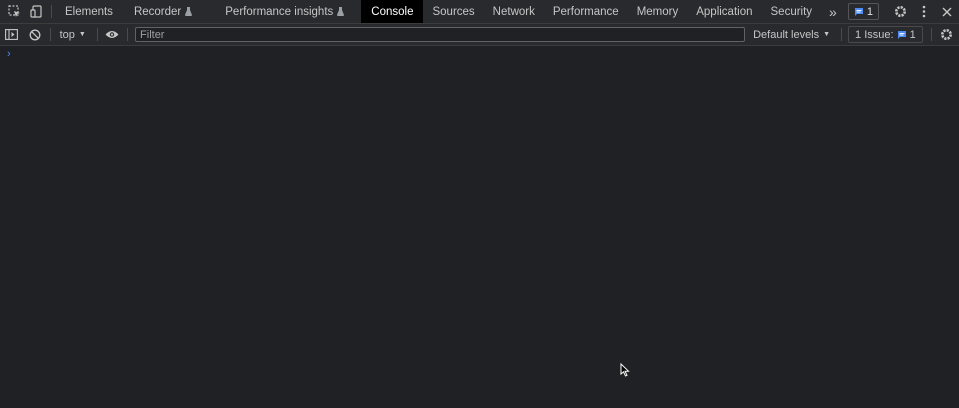 The image size is (959, 408). Describe the element at coordinates (900, 11) in the screenshot. I see `settings-icon` at that location.